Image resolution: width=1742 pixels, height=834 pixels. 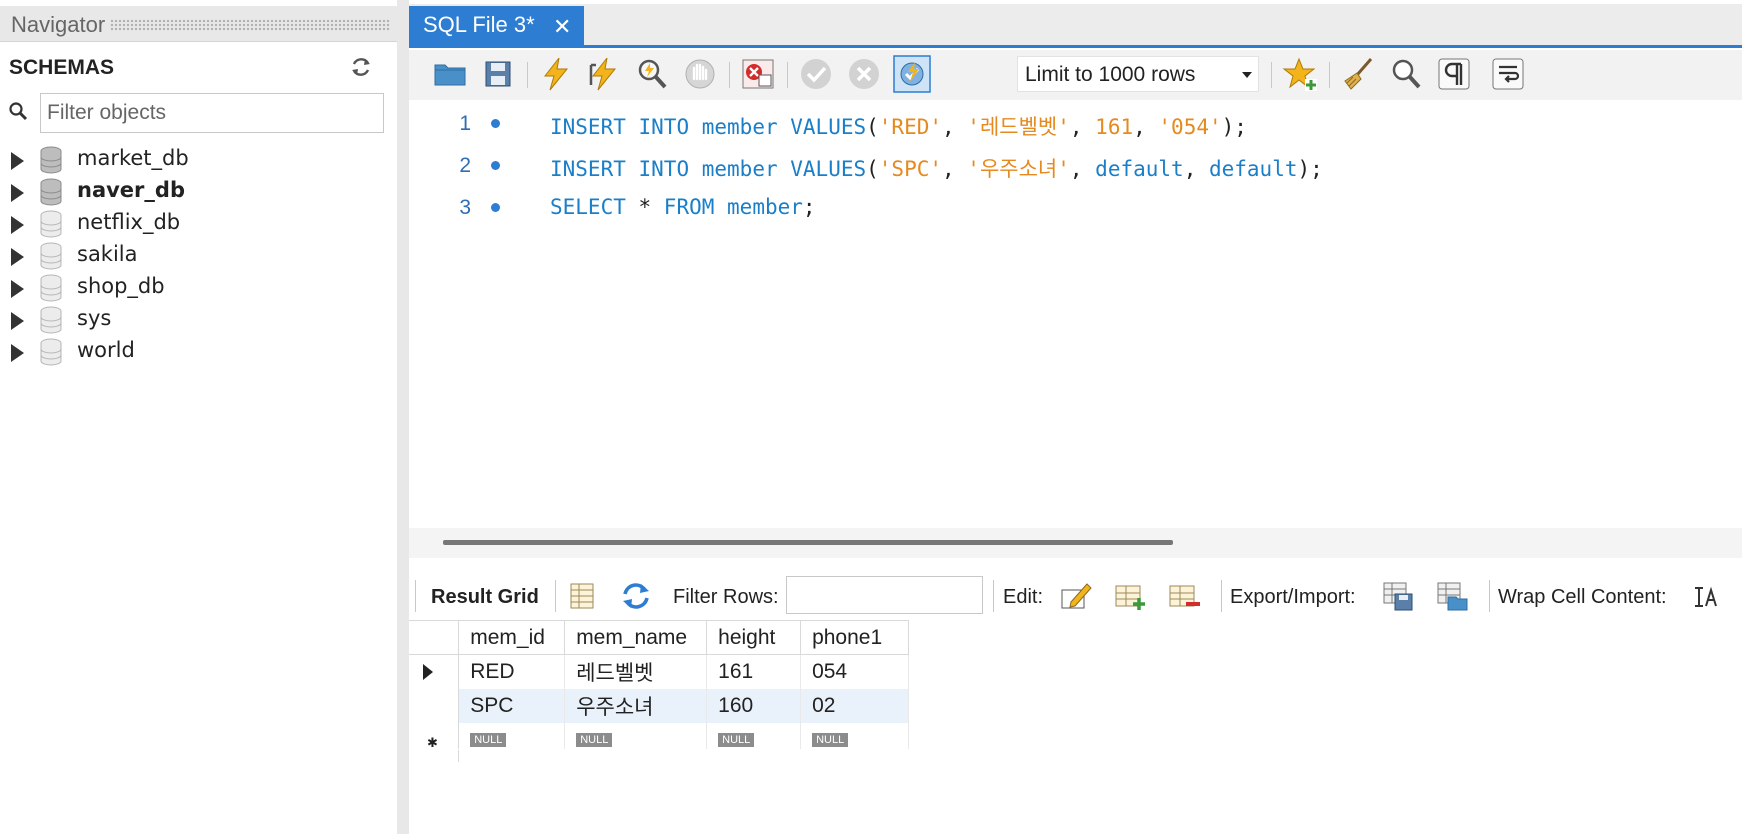 What do you see at coordinates (726, 597) in the screenshot?
I see `filter-rows-label: Filter Rows:` at bounding box center [726, 597].